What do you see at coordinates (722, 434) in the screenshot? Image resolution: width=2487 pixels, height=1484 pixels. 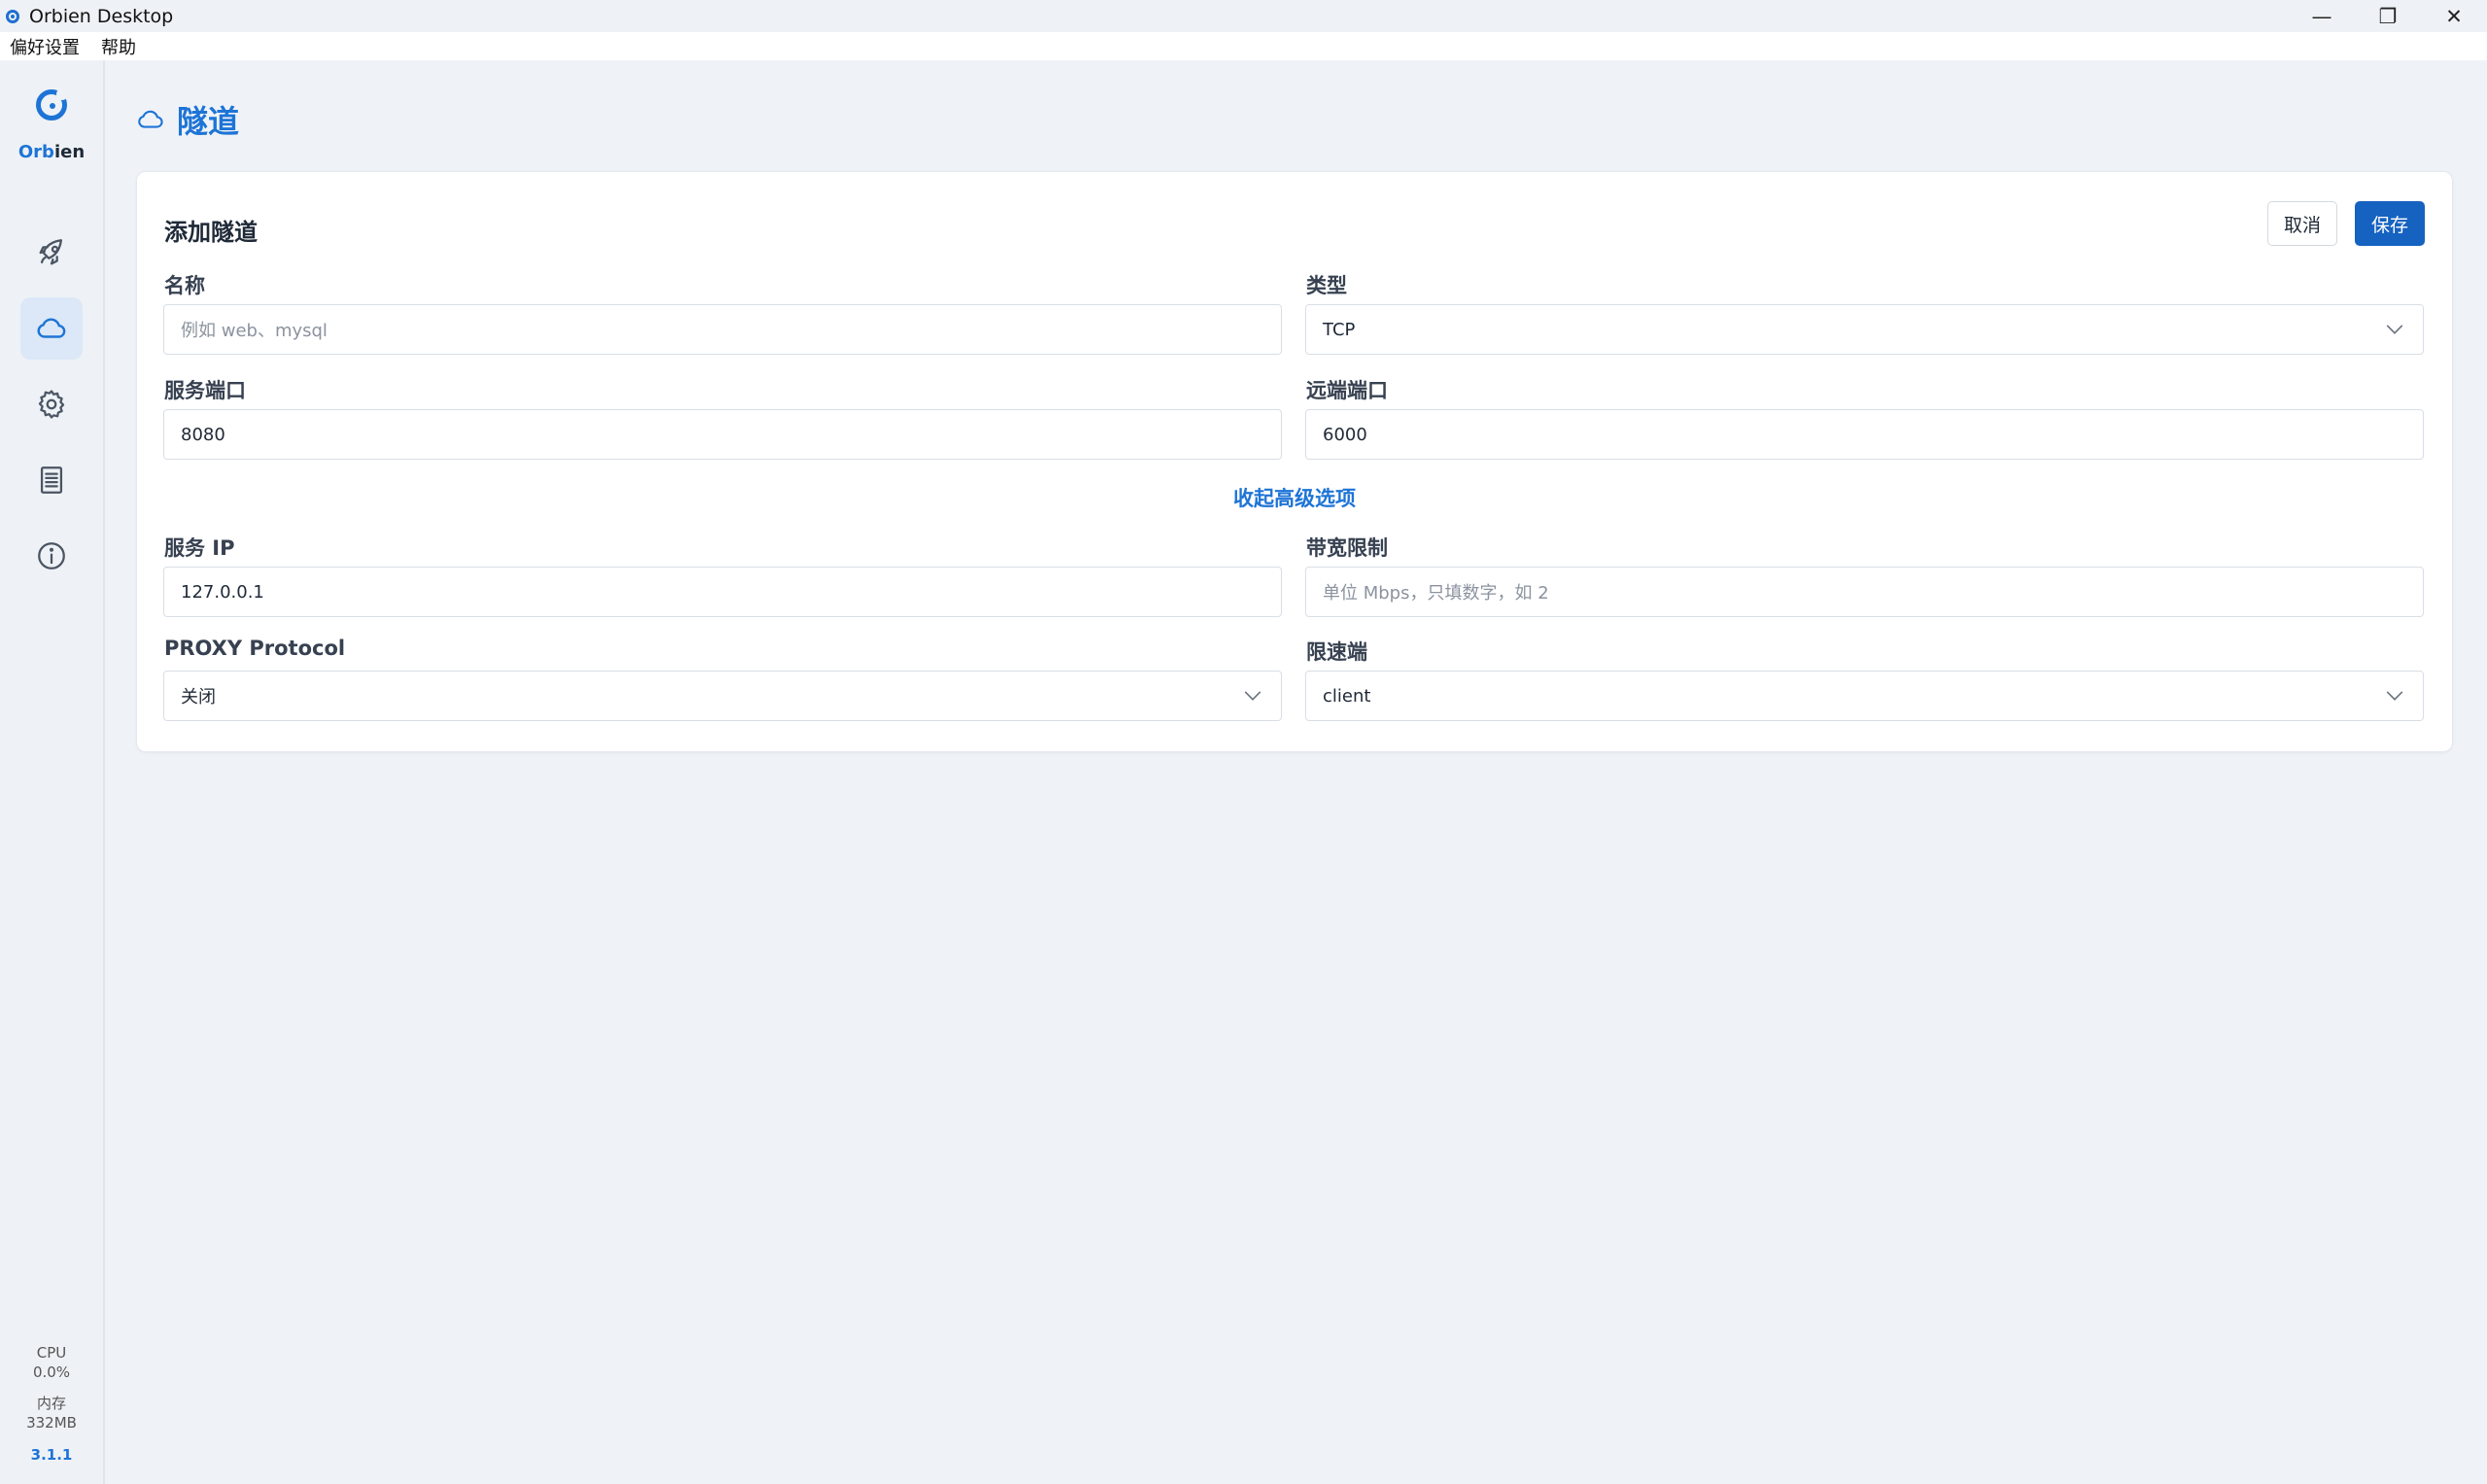 I see `local-port-input: 8080` at bounding box center [722, 434].